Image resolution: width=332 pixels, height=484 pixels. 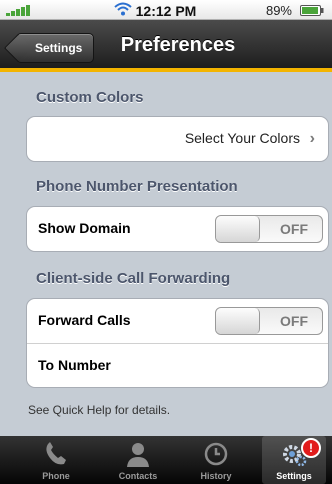 I want to click on back-button-label: Settings, so click(x=59, y=48).